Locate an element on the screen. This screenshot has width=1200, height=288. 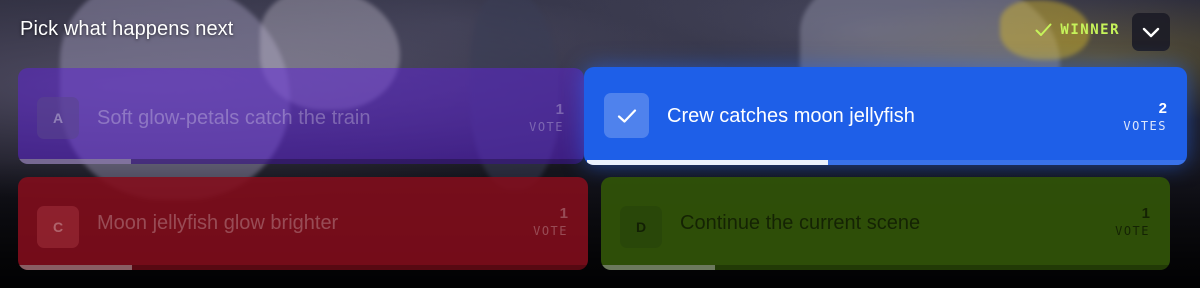
poll-title: Pick what happens next is located at coordinates (127, 29).